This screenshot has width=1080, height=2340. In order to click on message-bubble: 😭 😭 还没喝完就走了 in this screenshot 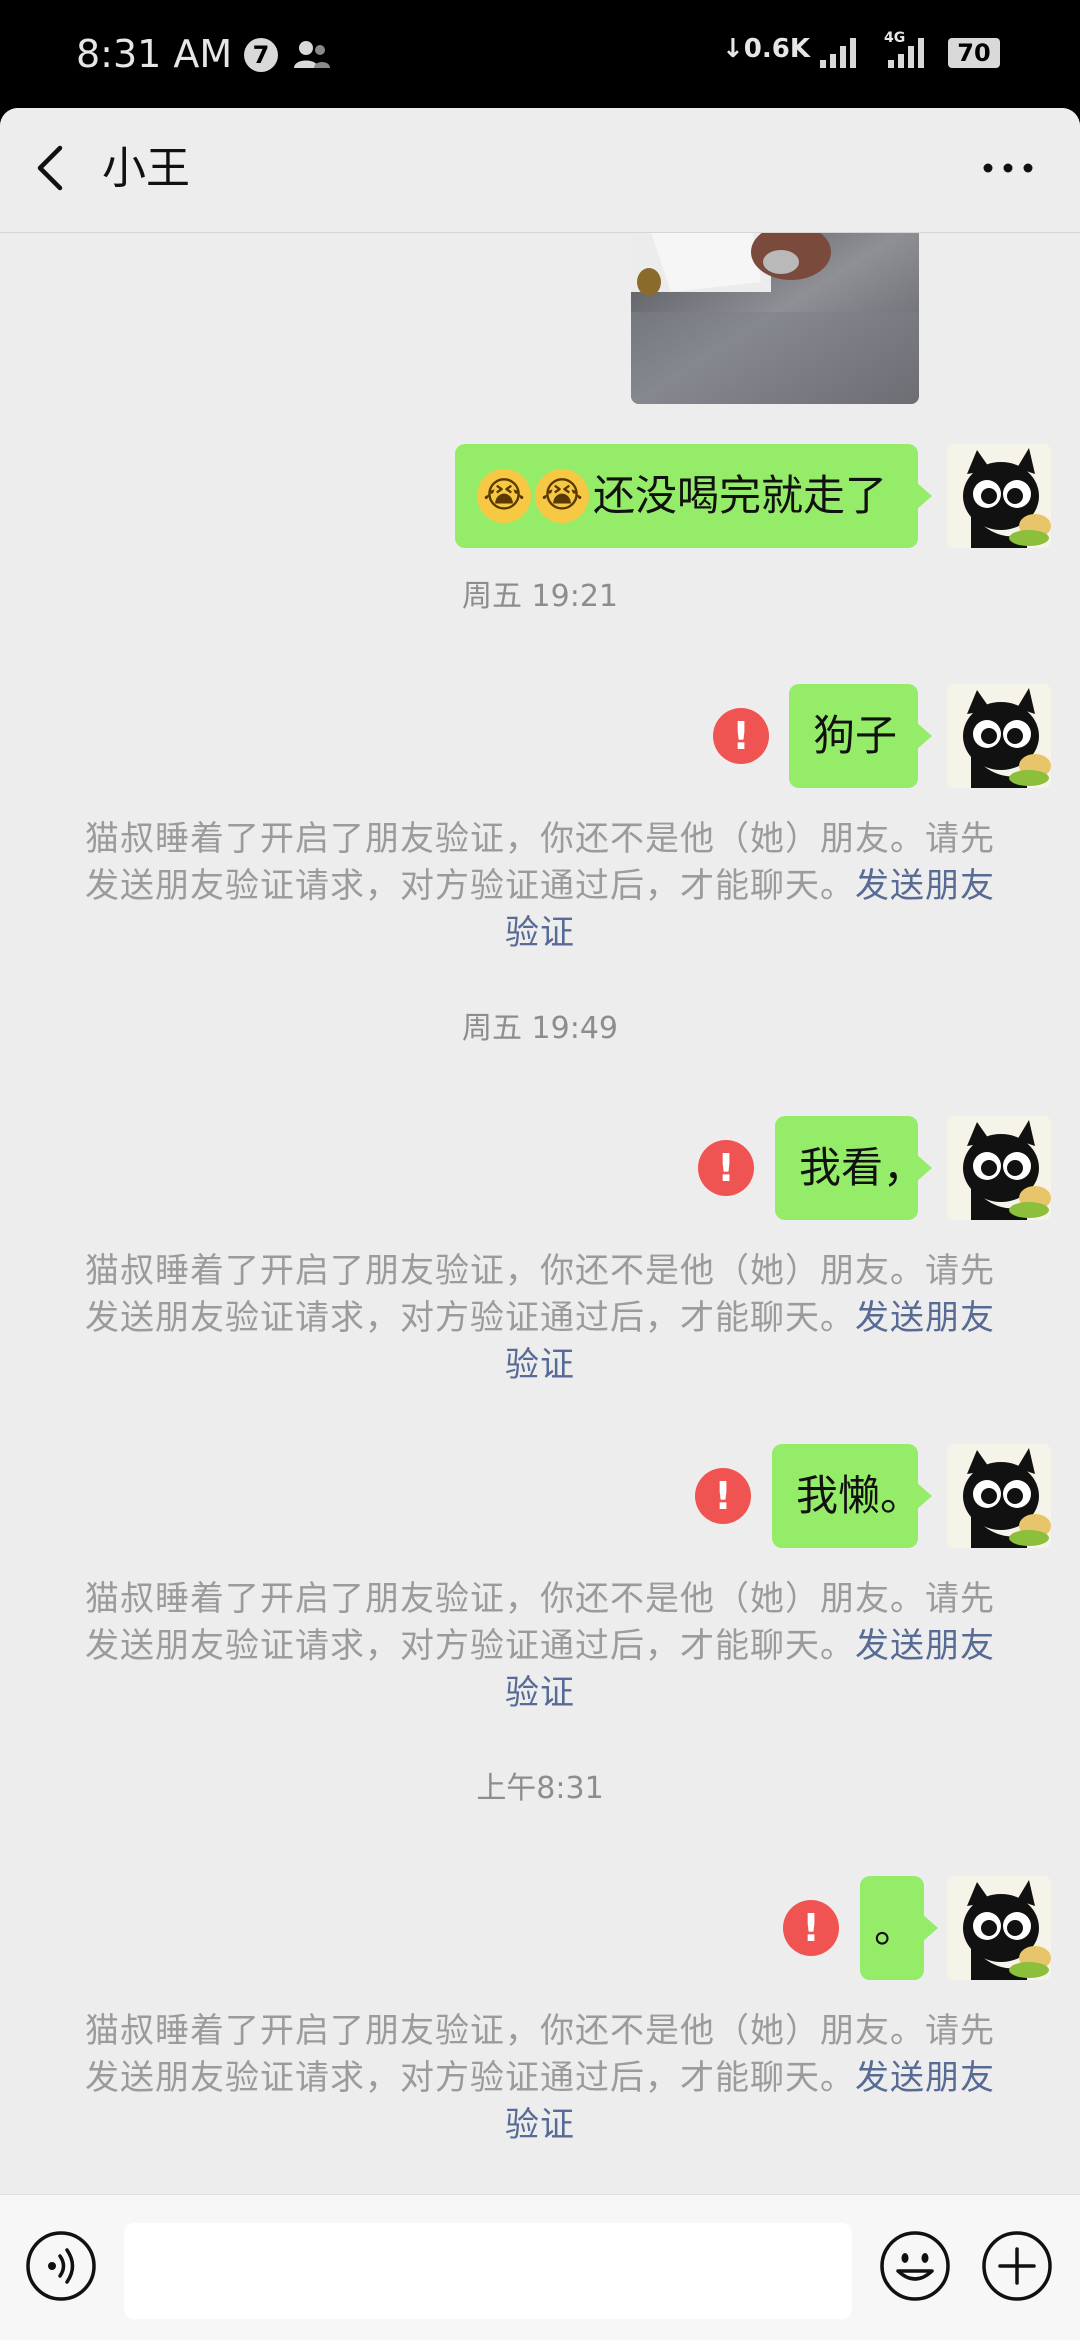, I will do `click(693, 496)`.